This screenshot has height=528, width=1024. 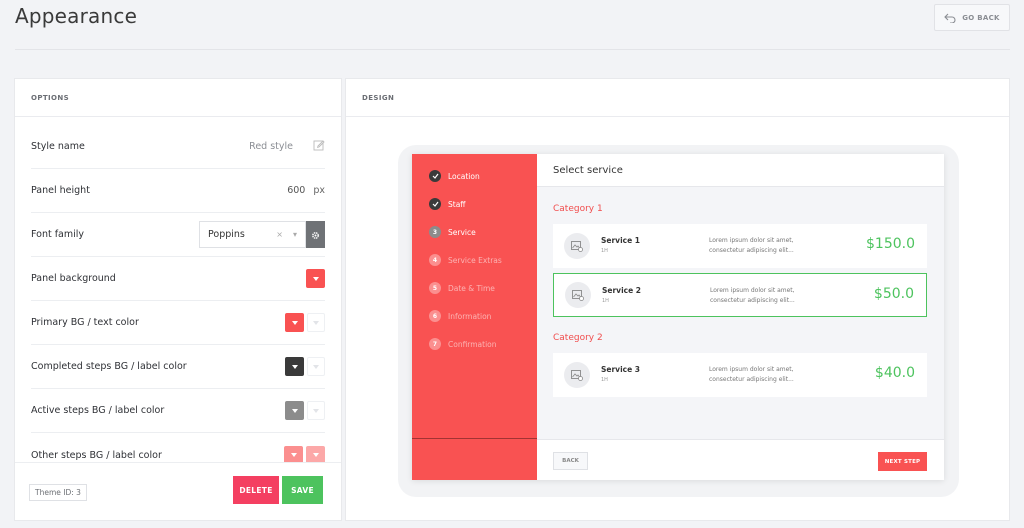 What do you see at coordinates (295, 234) in the screenshot?
I see `caret-down-icon: ▾` at bounding box center [295, 234].